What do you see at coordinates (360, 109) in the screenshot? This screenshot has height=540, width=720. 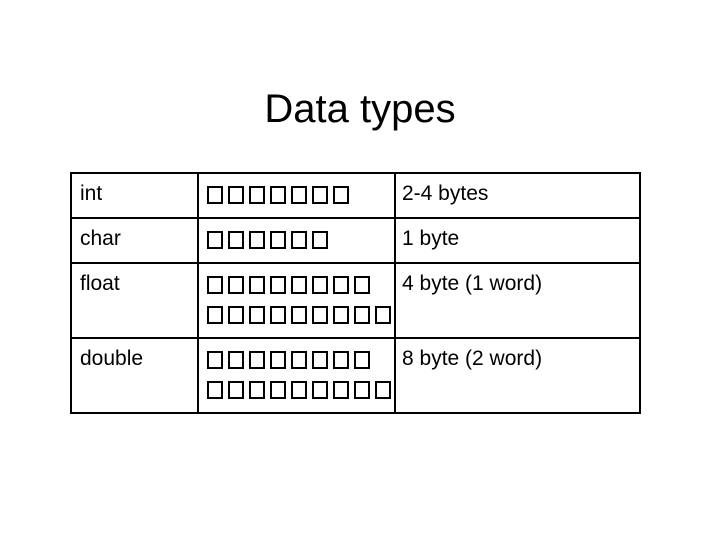 I see `page-title: Data types` at bounding box center [360, 109].